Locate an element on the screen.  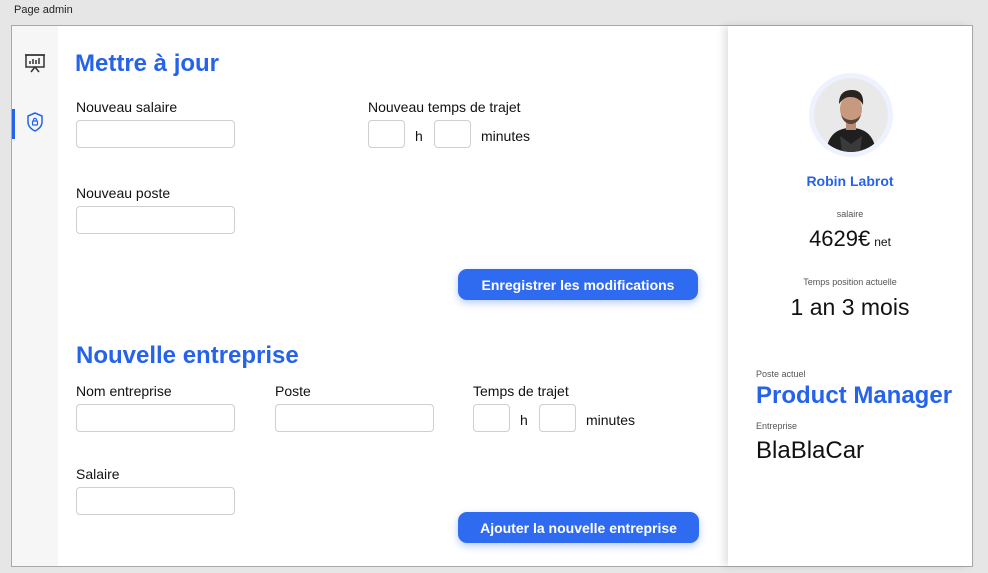
commute-minutes-input is located at coordinates (557, 418).